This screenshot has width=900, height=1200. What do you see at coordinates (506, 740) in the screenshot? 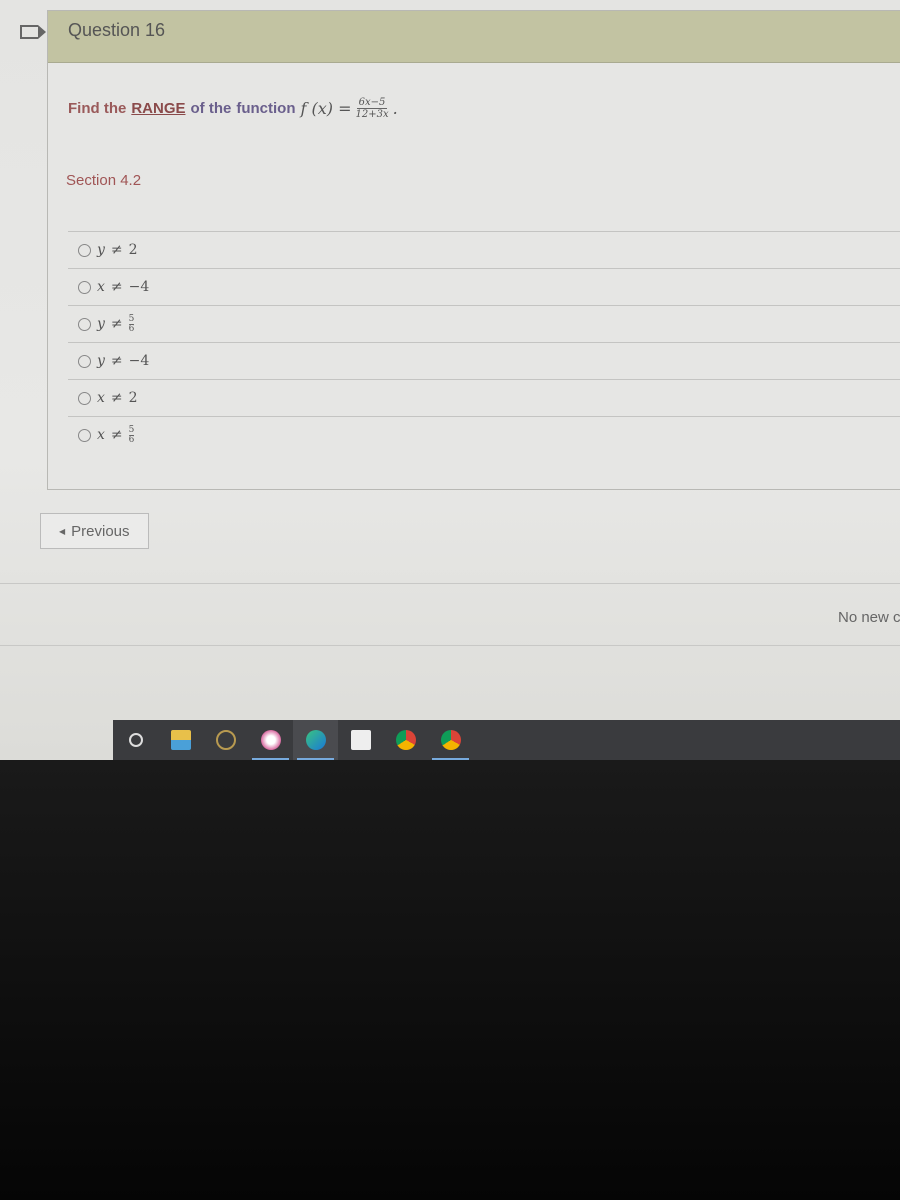
I see `taskbar` at bounding box center [506, 740].